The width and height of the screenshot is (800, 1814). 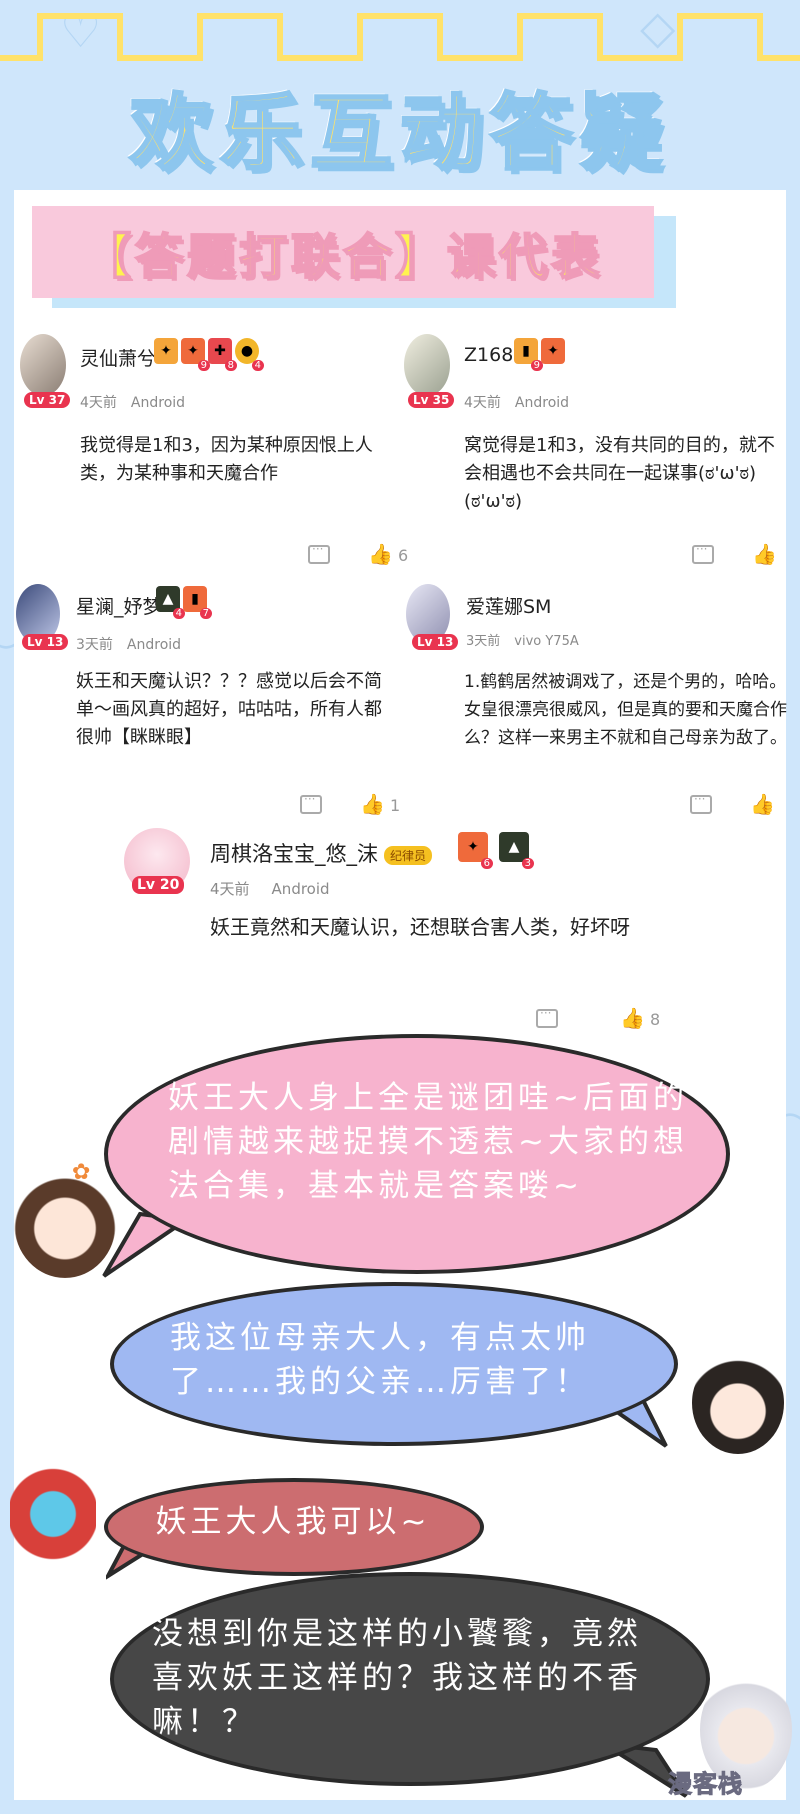 What do you see at coordinates (598, 1018) in the screenshot?
I see `comment-actions: 👍 8` at bounding box center [598, 1018].